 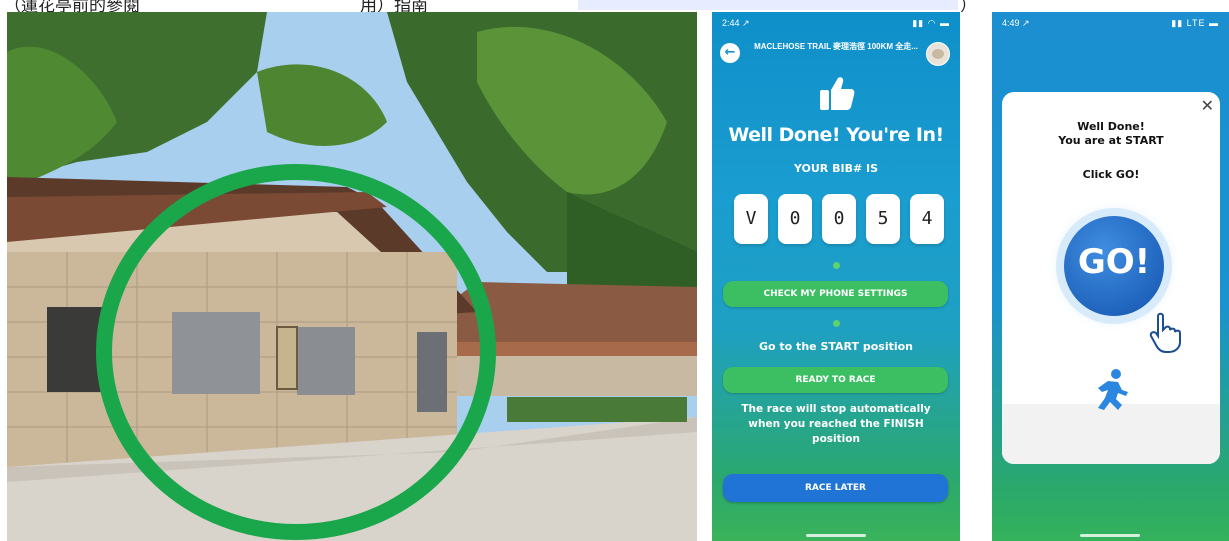 What do you see at coordinates (836, 168) in the screenshot?
I see `bib-label: YOUR BIB# IS` at bounding box center [836, 168].